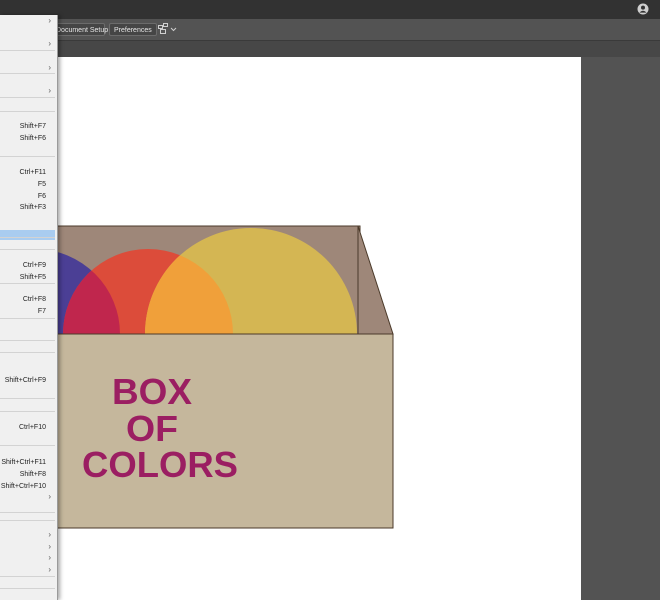  What do you see at coordinates (27, 235) in the screenshot?
I see `menu-highlight` at bounding box center [27, 235].